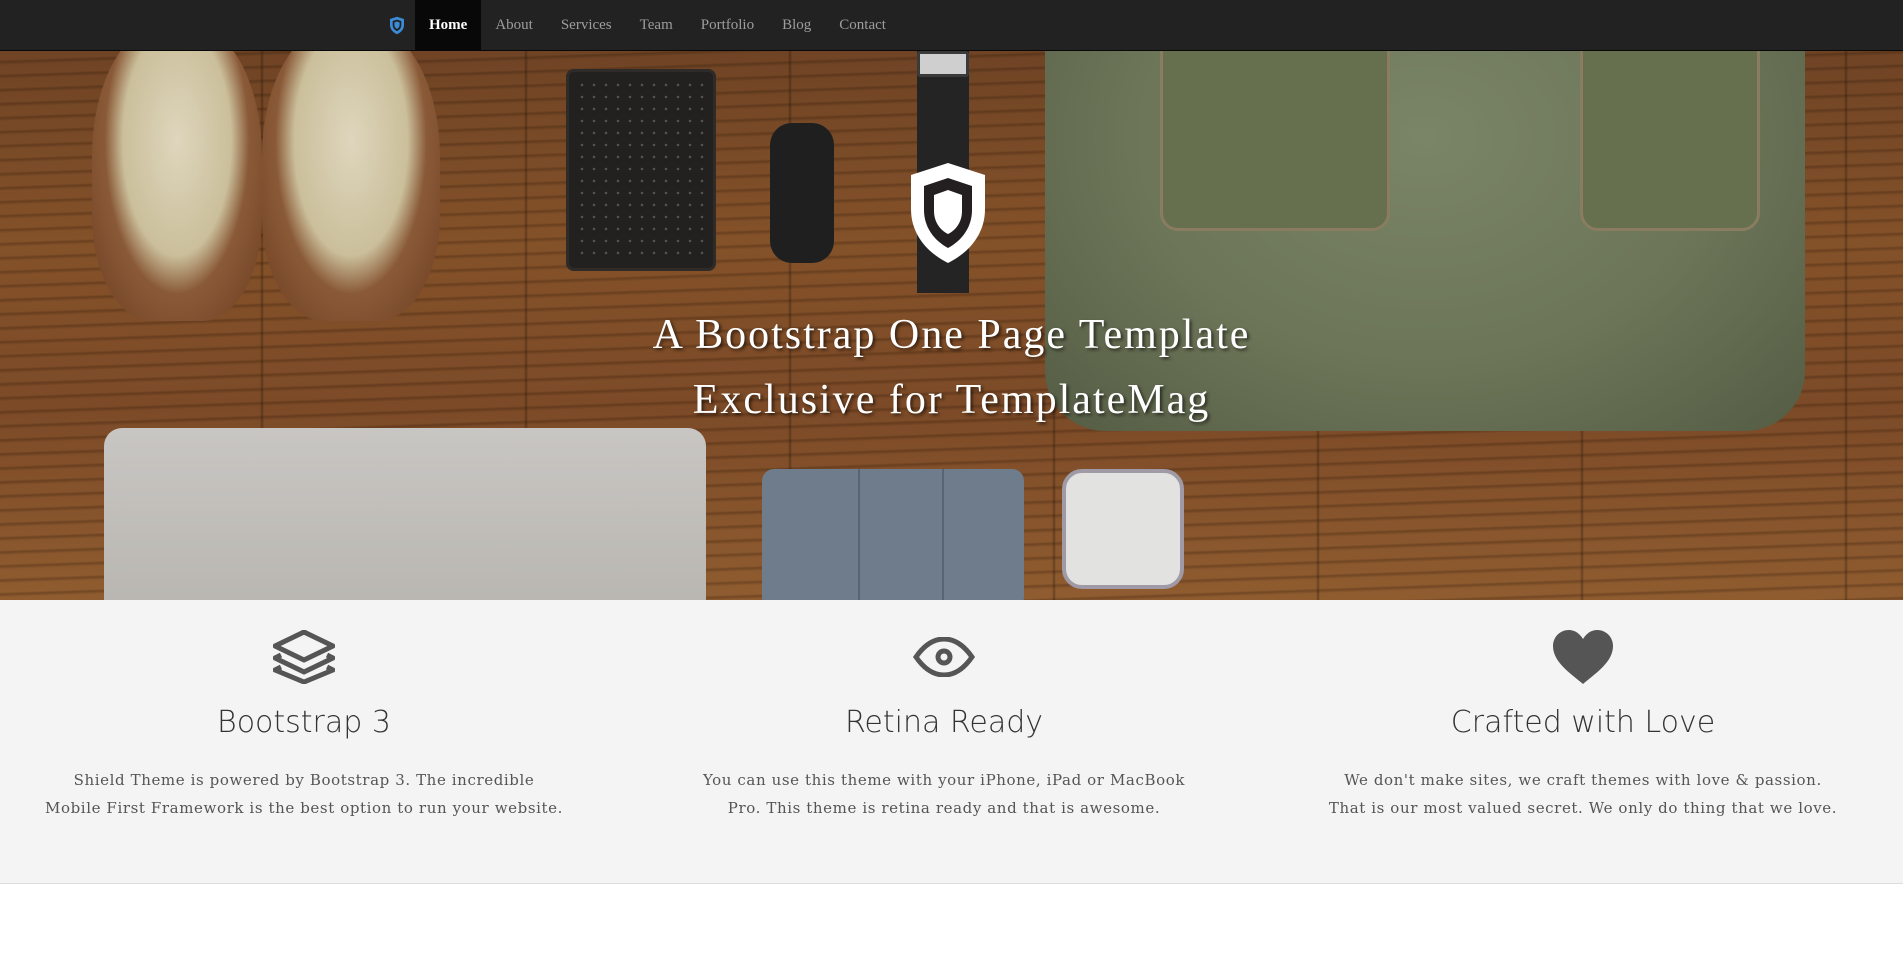  What do you see at coordinates (448, 25) in the screenshot?
I see `nav-item-home: Home` at bounding box center [448, 25].